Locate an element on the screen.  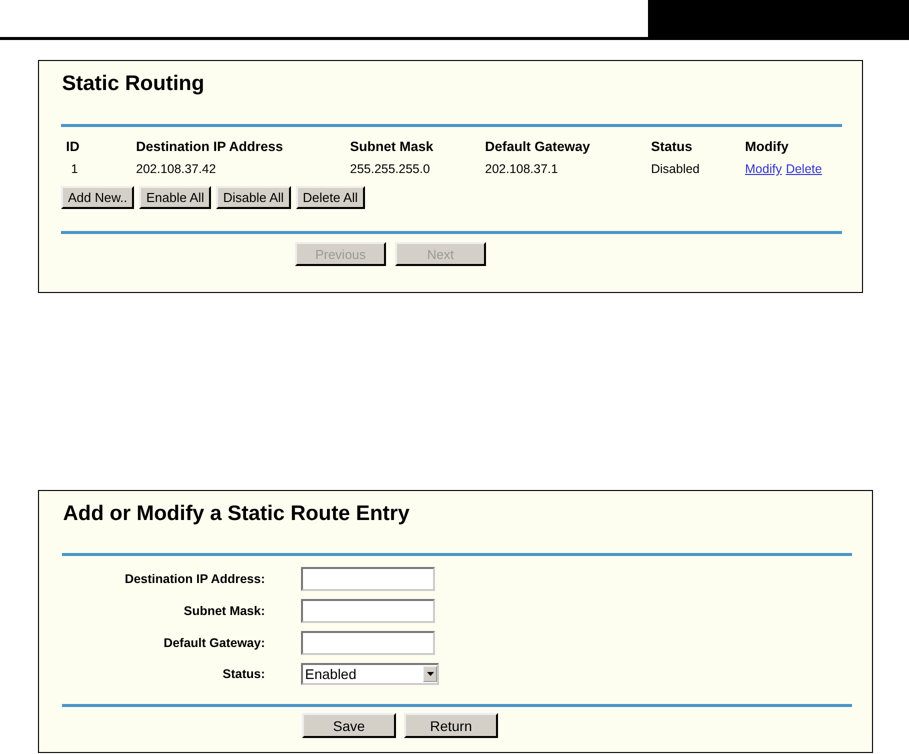
button: Return is located at coordinates (451, 725).